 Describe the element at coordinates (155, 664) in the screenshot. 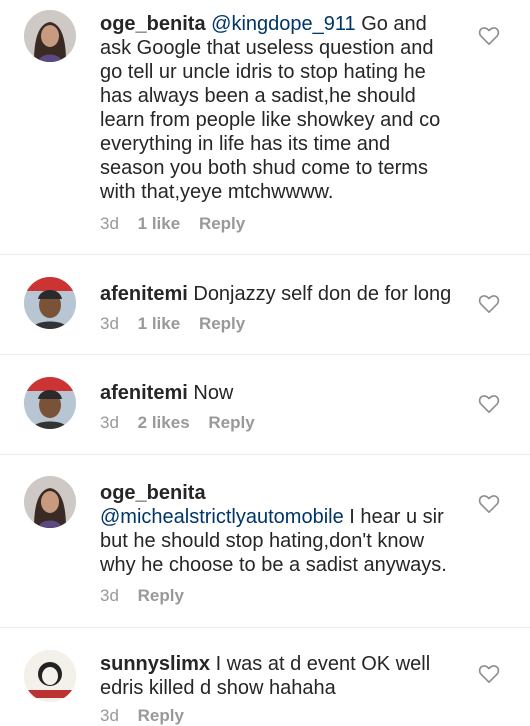

I see `comment-username: sunnyslimx` at that location.